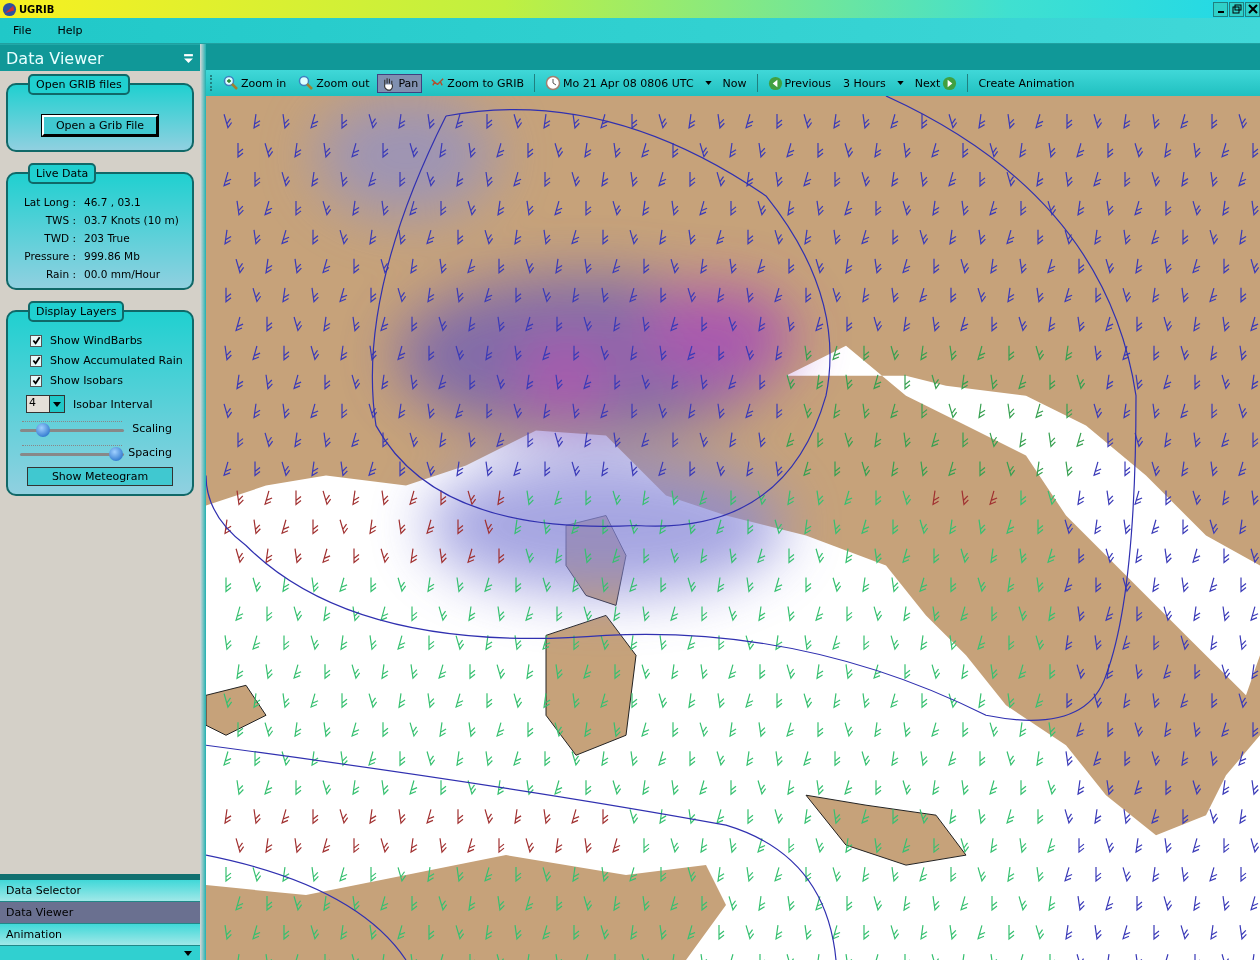  I want to click on restore-button, so click(1236, 9).